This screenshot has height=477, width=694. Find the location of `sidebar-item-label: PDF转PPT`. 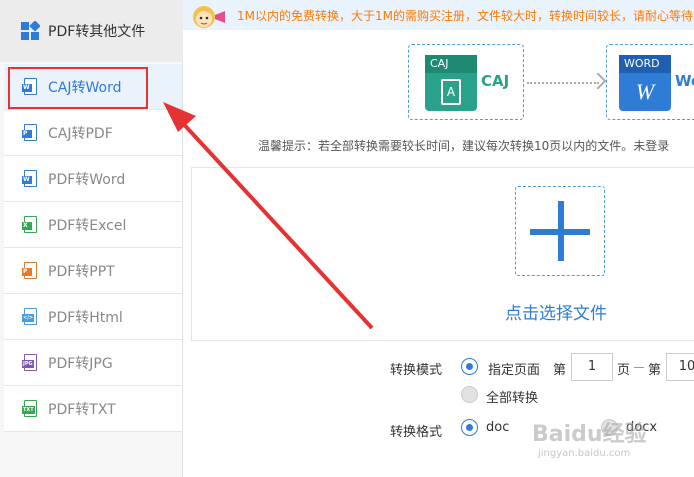

sidebar-item-label: PDF转PPT is located at coordinates (81, 271).